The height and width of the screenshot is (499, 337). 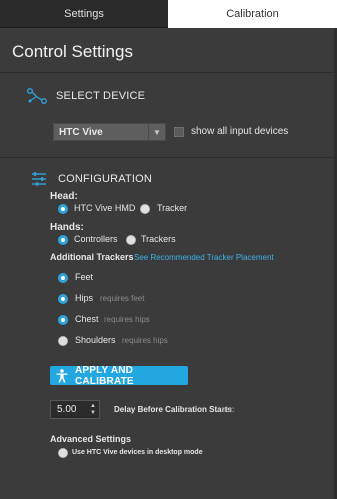 I want to click on show-all-devices-checkbox, so click(x=179, y=132).